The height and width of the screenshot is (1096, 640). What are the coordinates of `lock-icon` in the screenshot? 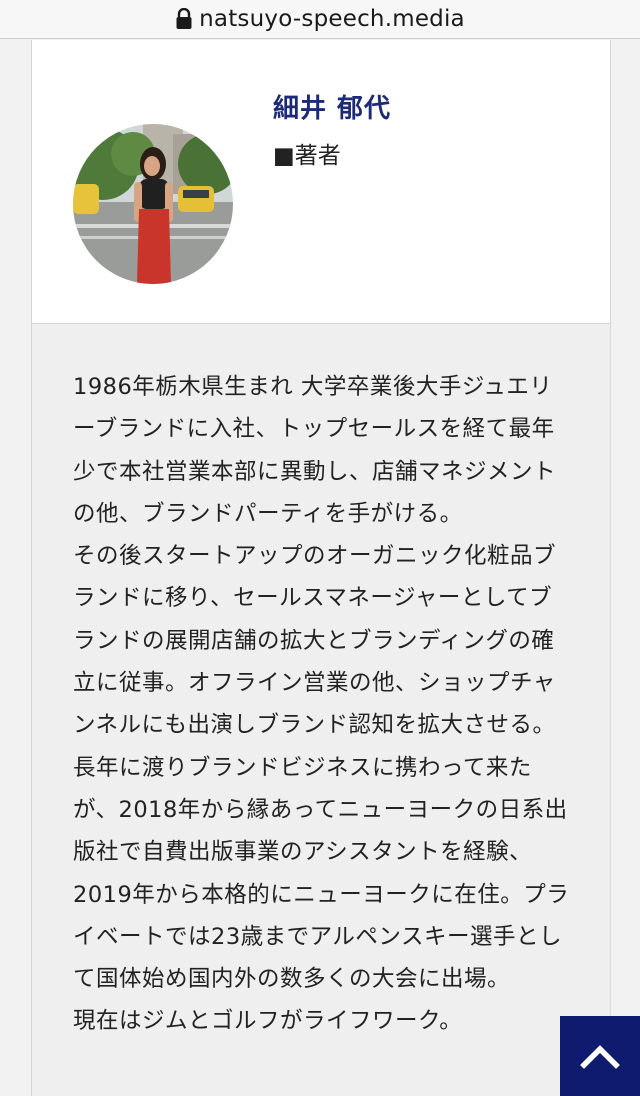 It's located at (184, 18).